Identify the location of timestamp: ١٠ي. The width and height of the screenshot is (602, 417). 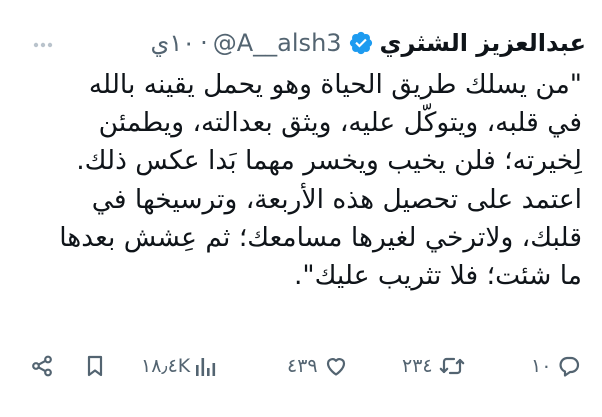
(173, 43).